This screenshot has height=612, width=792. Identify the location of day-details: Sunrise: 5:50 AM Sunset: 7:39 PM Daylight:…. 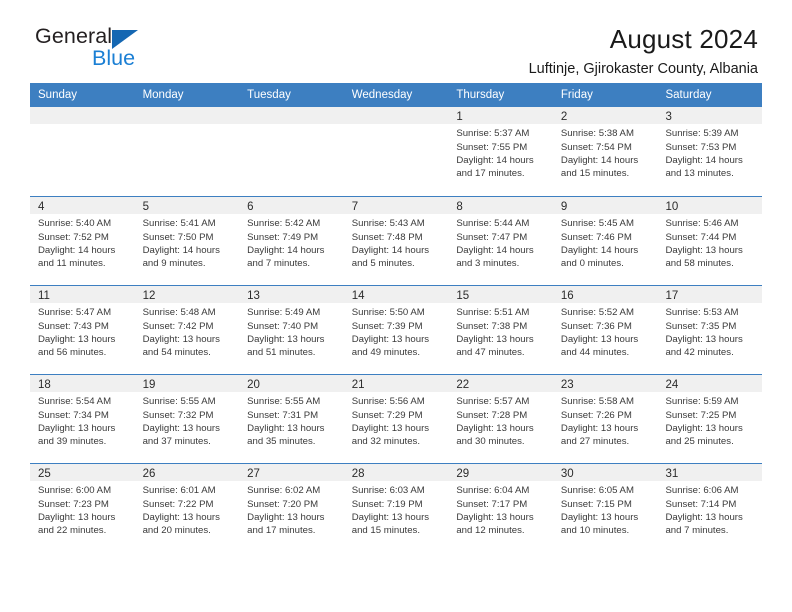
(396, 331).